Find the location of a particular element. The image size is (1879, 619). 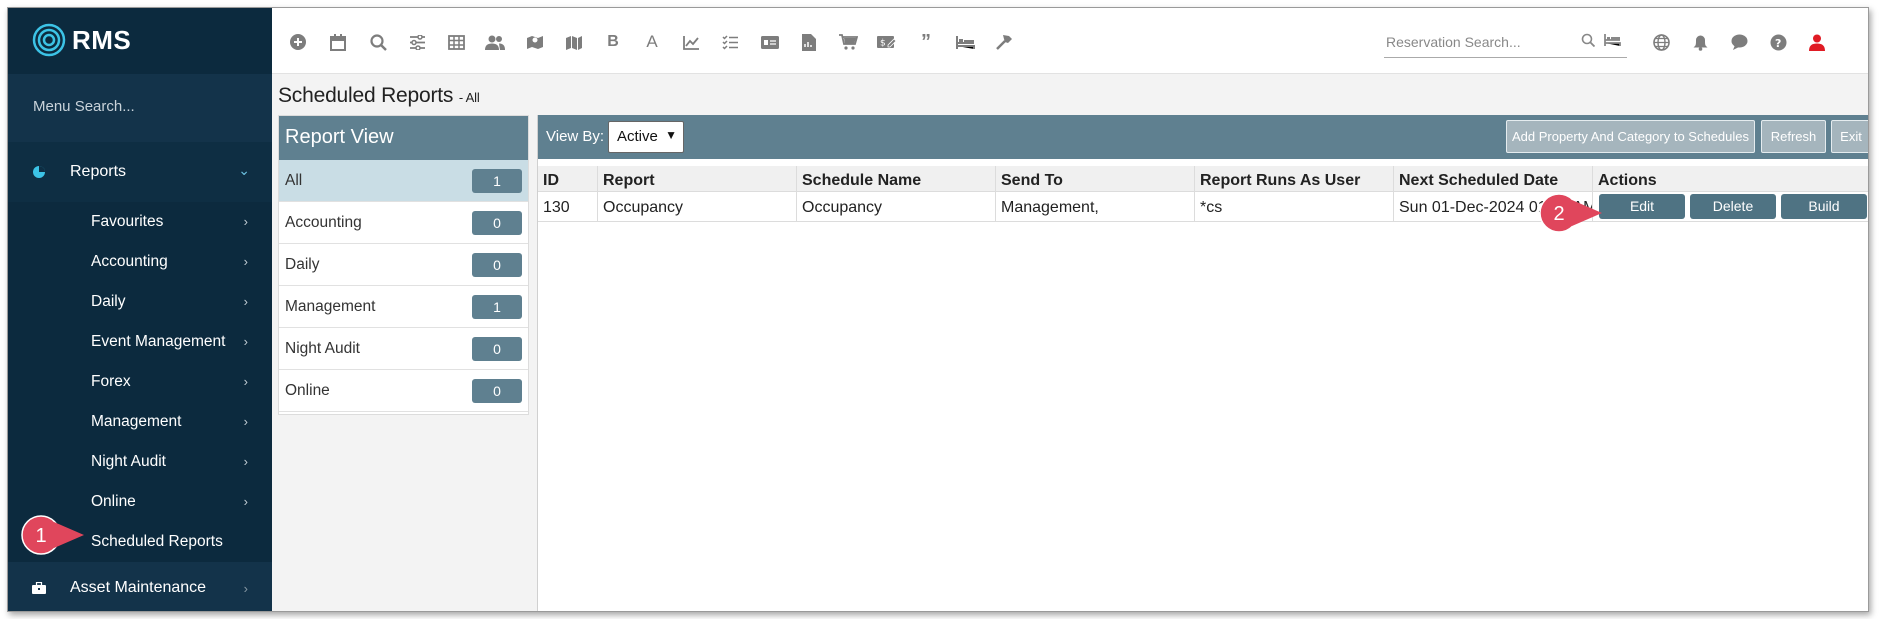

quote-icon: ” is located at coordinates (926, 42).